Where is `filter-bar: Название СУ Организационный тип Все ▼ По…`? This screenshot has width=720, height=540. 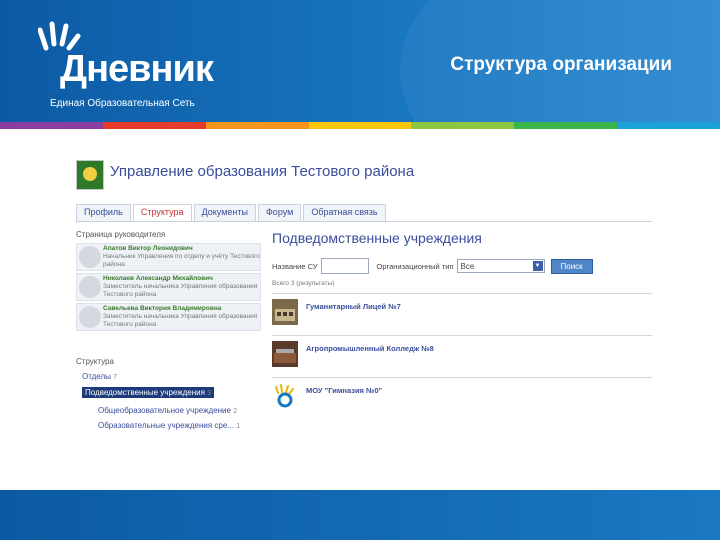 filter-bar: Название СУ Организационный тип Все ▼ По… is located at coordinates (462, 266).